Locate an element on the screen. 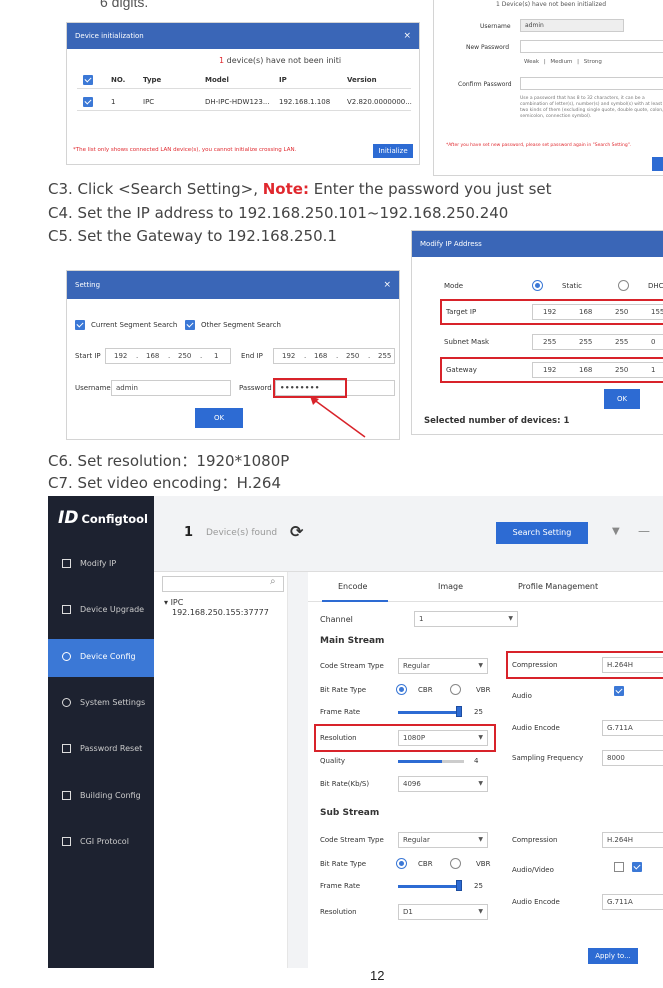 The width and height of the screenshot is (663, 988). select-all-checkbox is located at coordinates (88, 80).